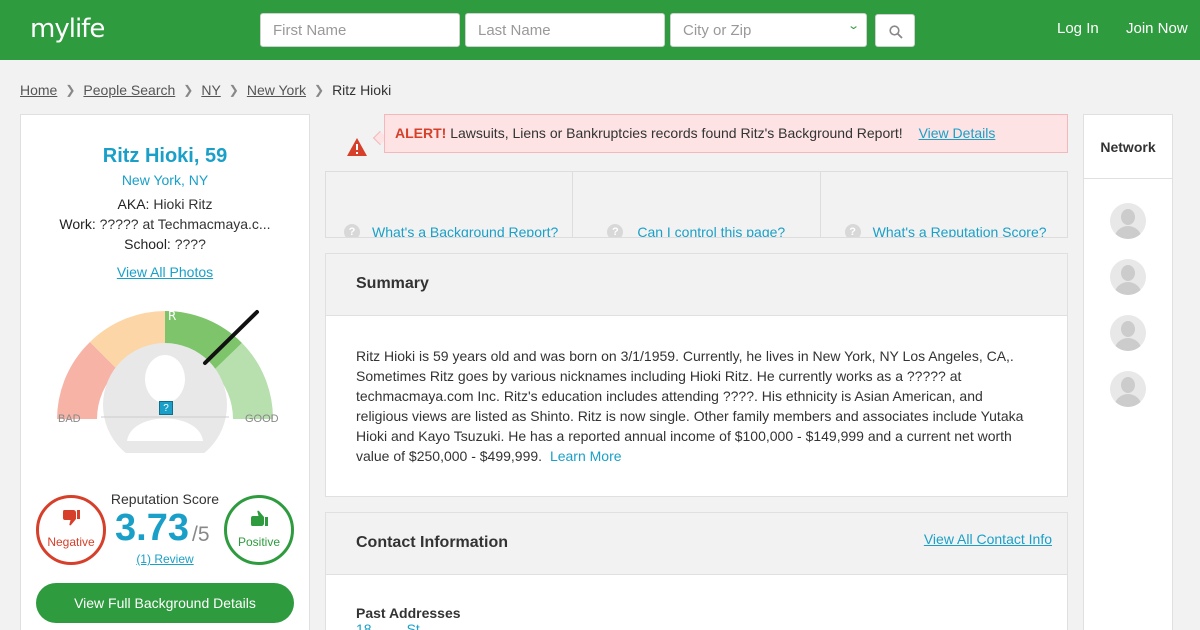  I want to click on summary-title: Summary, so click(696, 285).